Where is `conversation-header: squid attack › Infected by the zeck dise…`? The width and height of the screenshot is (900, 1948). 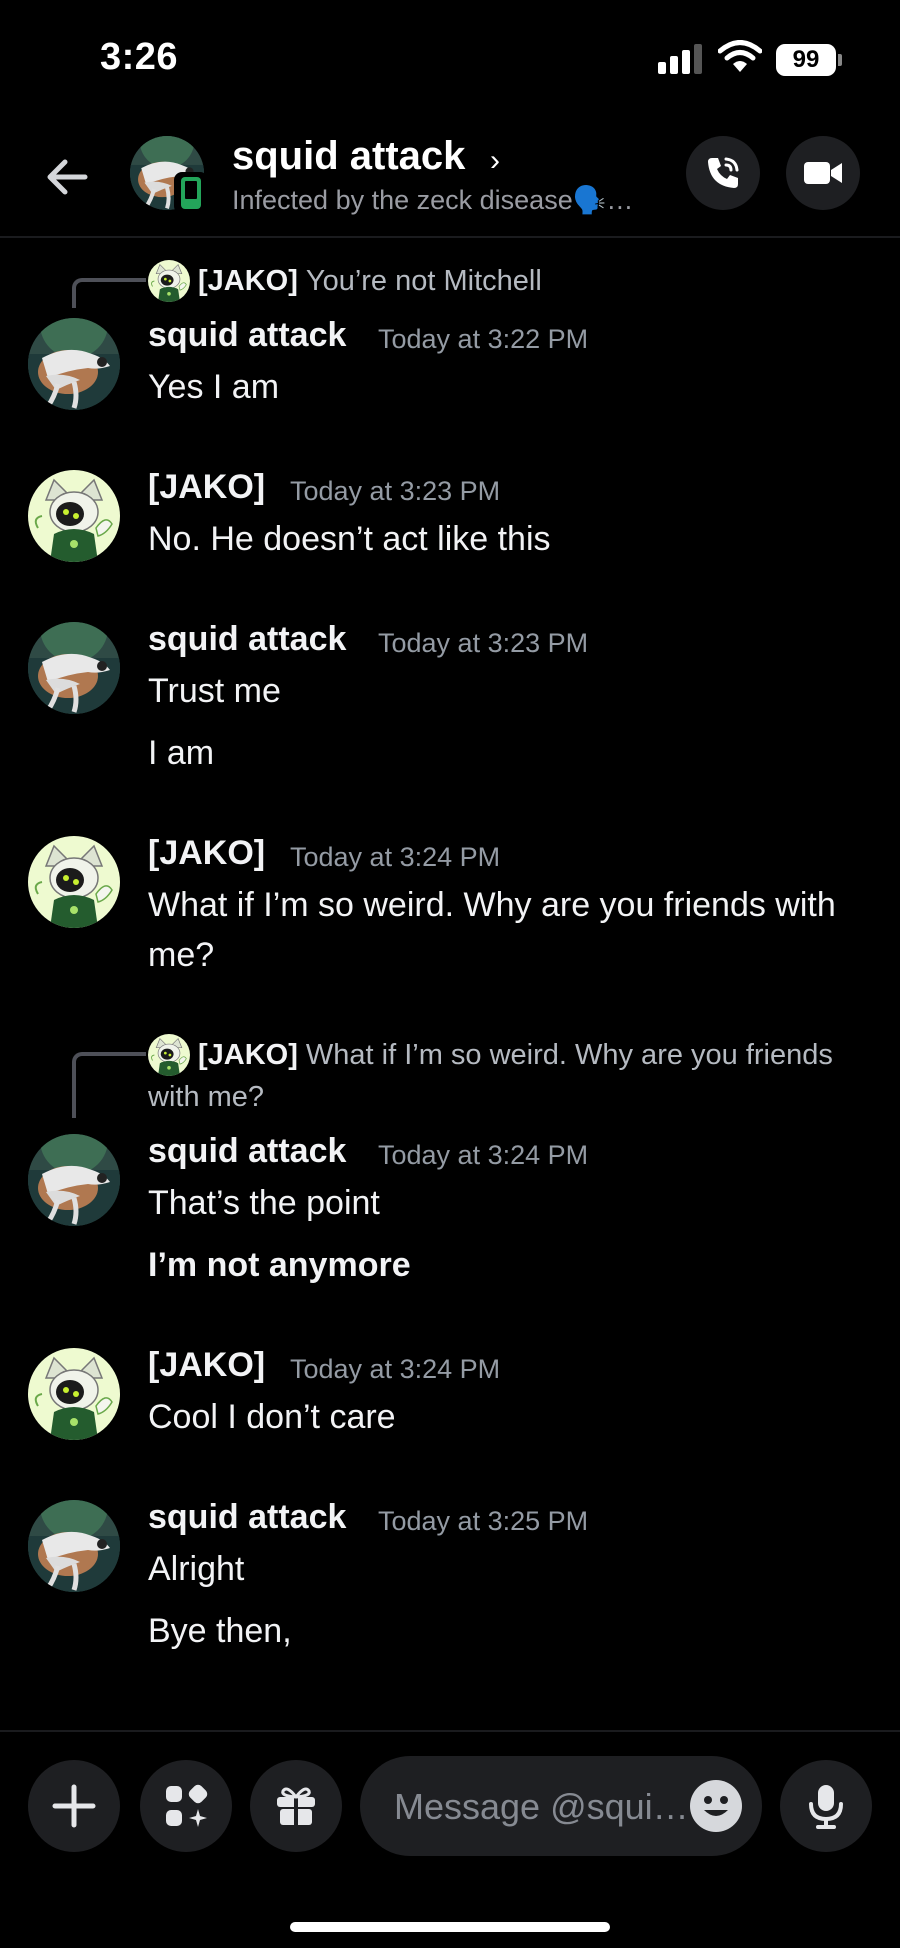
conversation-header: squid attack › Infected by the zeck dise… is located at coordinates (450, 179).